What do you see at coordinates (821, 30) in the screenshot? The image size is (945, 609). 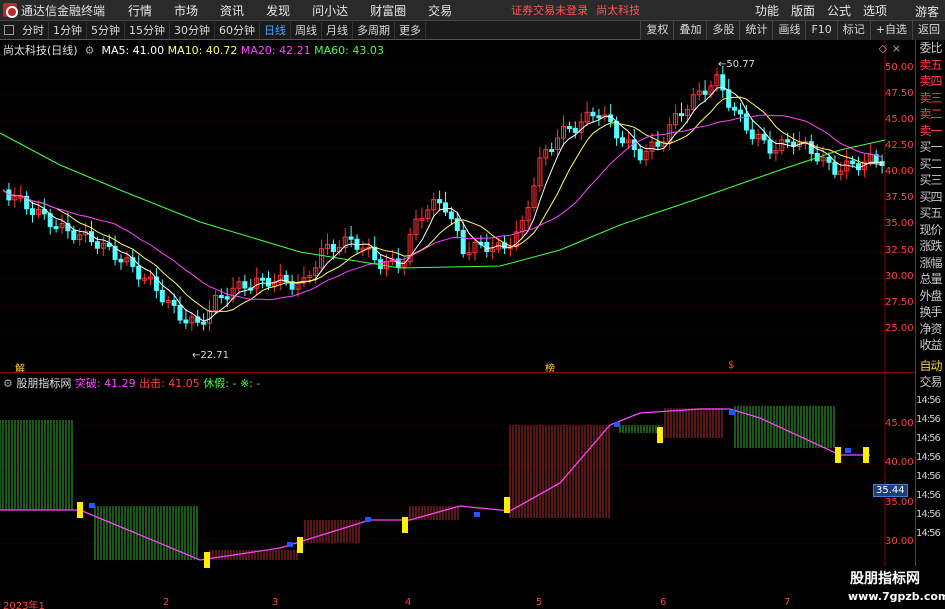 I see `btn-f10: F10` at bounding box center [821, 30].